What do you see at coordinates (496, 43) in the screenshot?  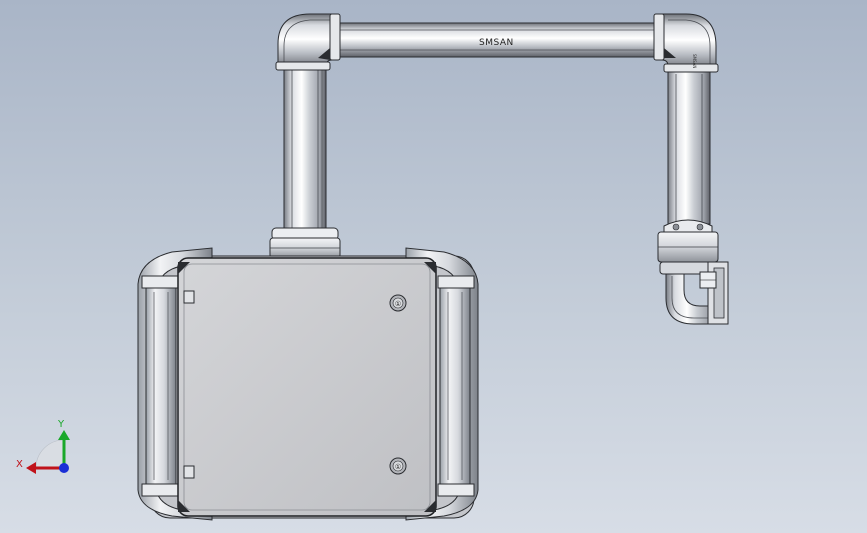 I see `brand-label: SMSAN` at bounding box center [496, 43].